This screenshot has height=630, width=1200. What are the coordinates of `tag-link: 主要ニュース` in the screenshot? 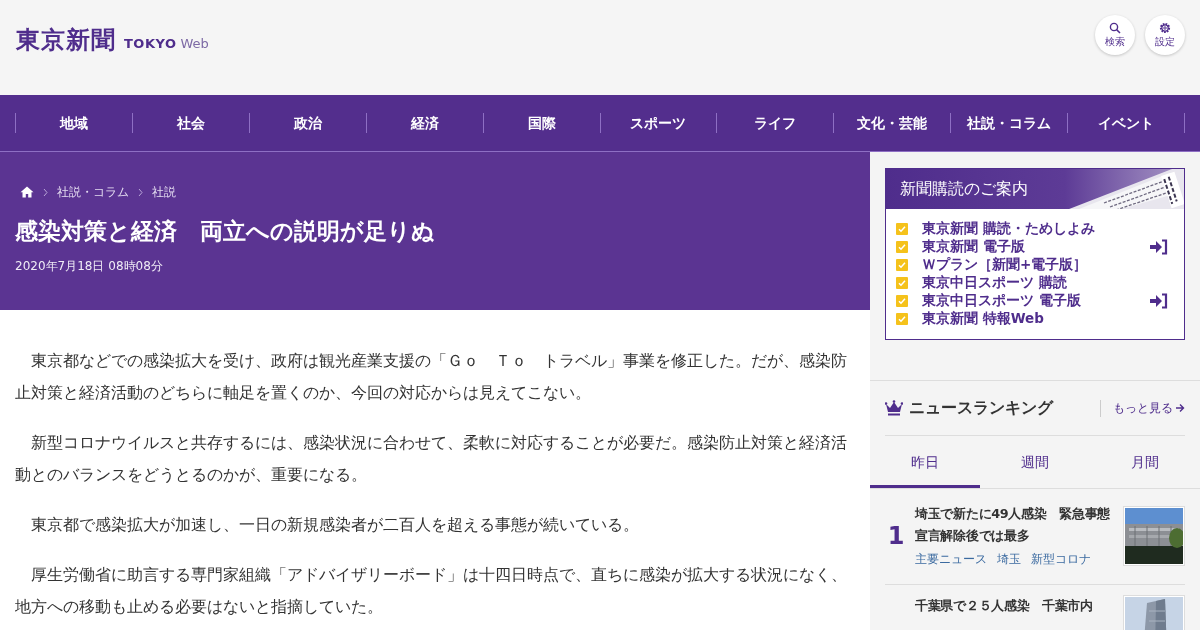 It's located at (951, 559).